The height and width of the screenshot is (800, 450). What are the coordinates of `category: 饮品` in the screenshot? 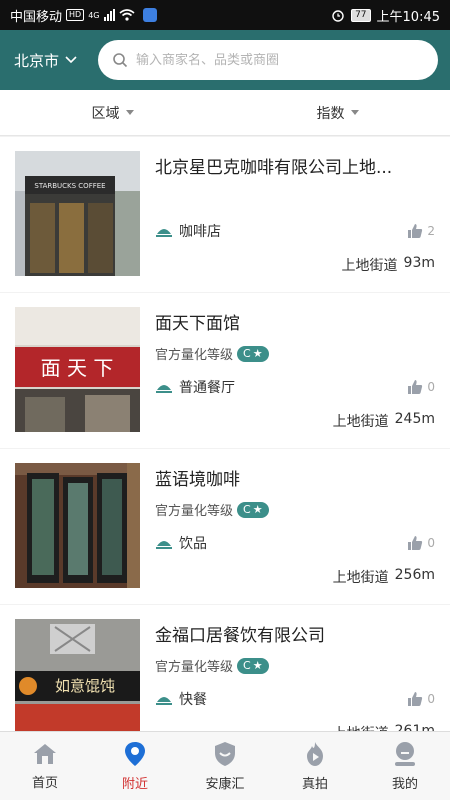 It's located at (181, 543).